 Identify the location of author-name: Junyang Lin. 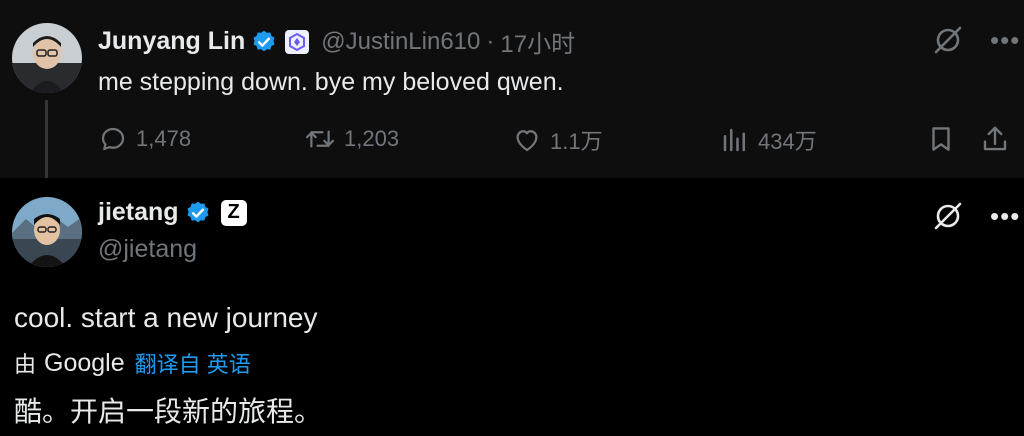
(171, 41).